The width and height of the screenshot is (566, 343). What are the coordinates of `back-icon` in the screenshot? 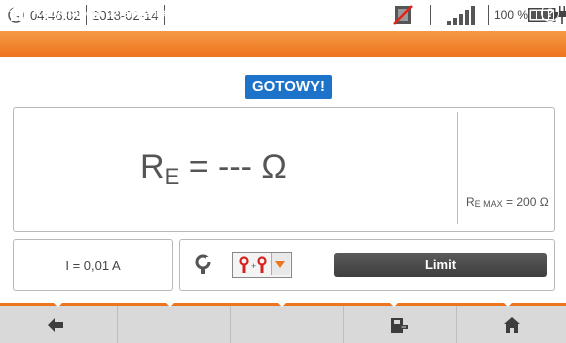 It's located at (55, 325).